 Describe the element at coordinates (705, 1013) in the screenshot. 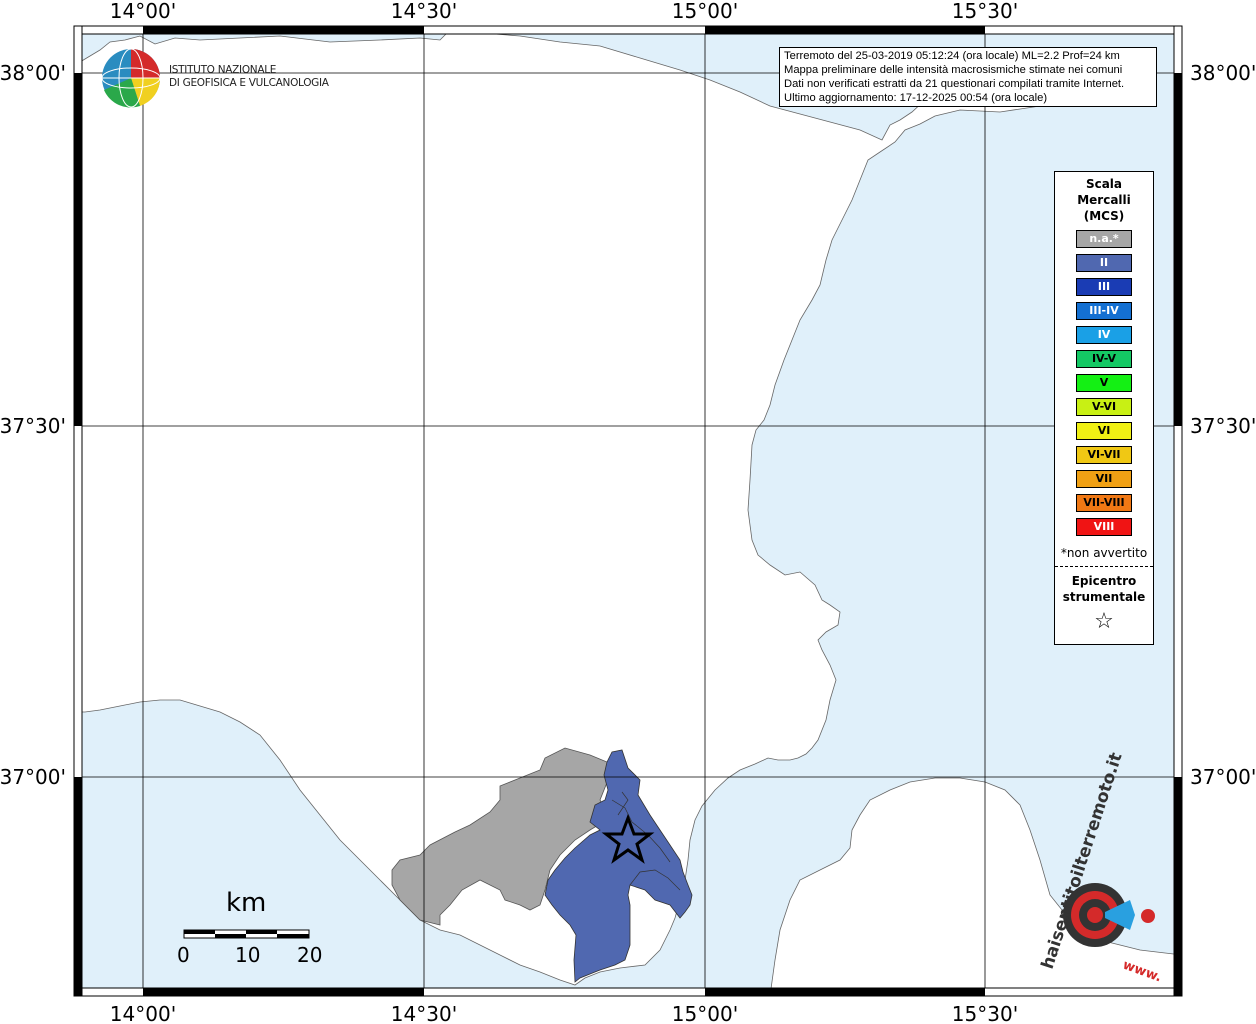

I see `lon-label-bottom: 15°00'` at that location.